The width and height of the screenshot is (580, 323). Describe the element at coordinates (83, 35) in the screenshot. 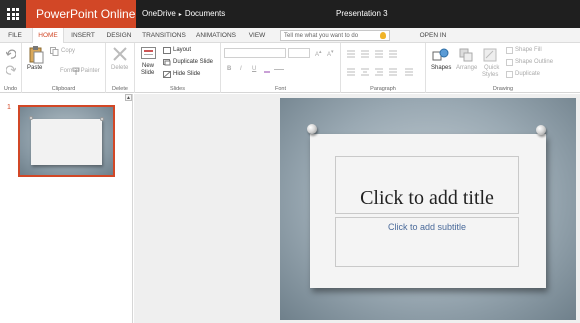

I see `tab-insert: INSERT` at that location.